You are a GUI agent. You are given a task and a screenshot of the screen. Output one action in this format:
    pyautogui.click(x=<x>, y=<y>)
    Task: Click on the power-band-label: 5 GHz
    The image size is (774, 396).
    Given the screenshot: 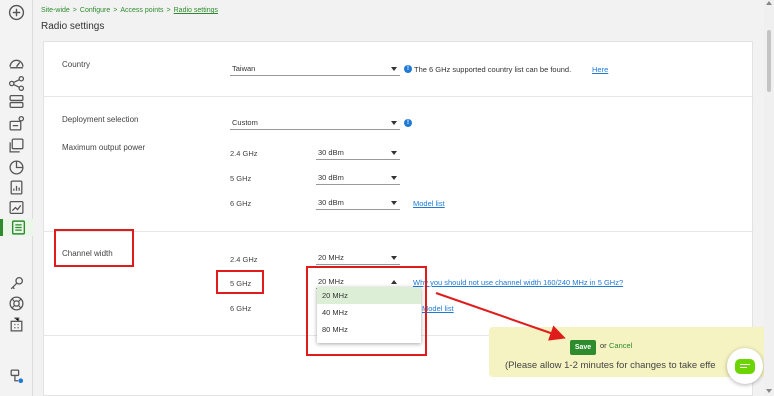 What is the action you would take?
    pyautogui.click(x=241, y=178)
    